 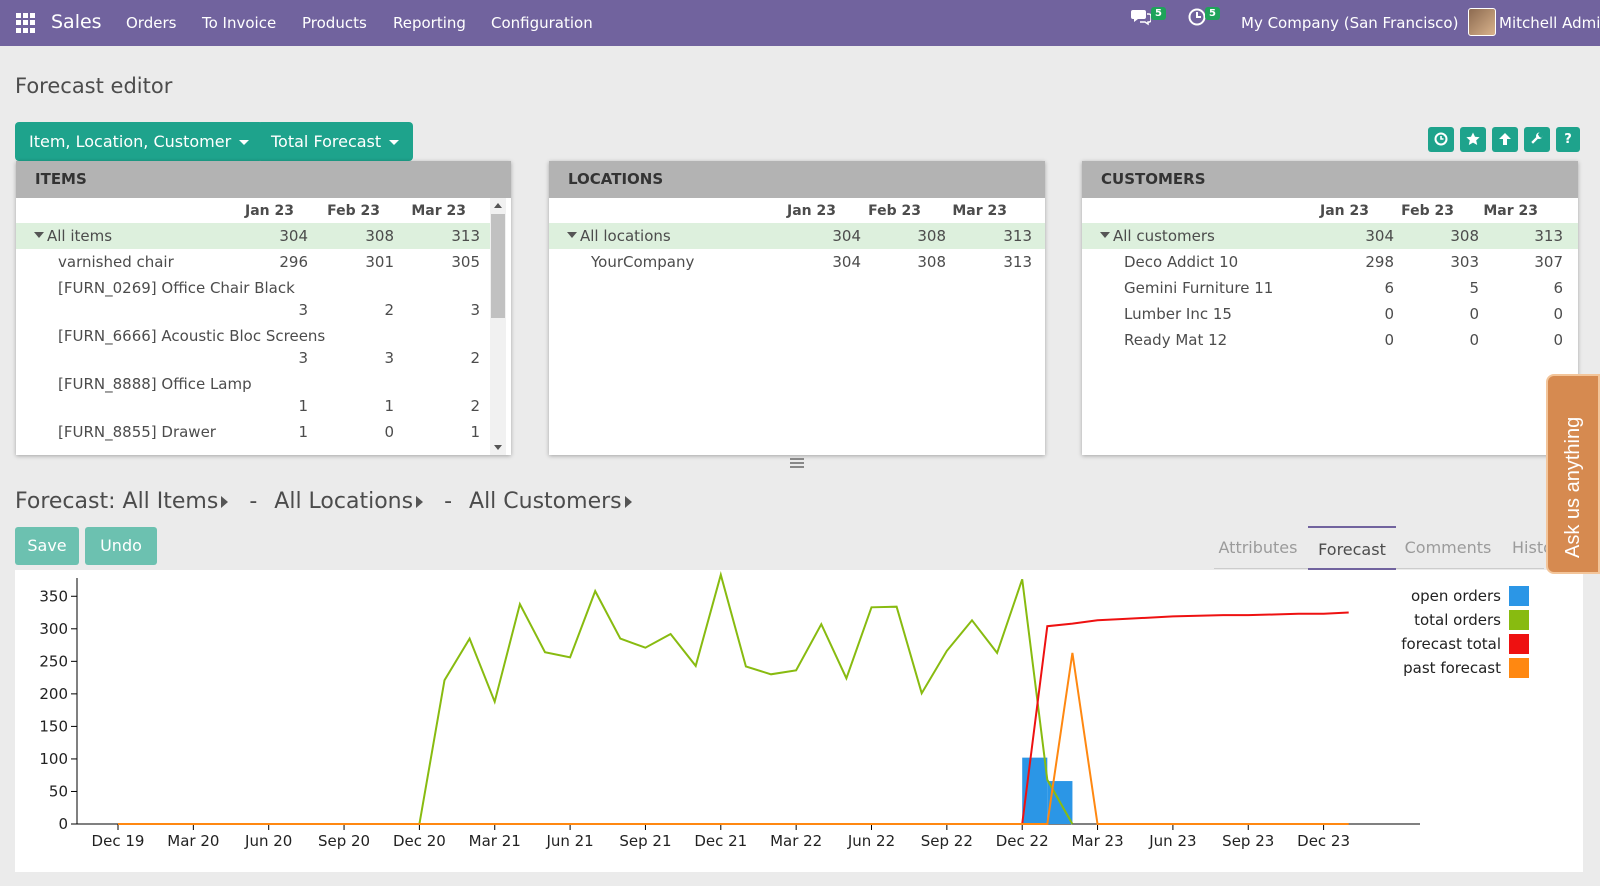 What do you see at coordinates (1349, 23) in the screenshot?
I see `company-switcher: My Company (San Francisco)` at bounding box center [1349, 23].